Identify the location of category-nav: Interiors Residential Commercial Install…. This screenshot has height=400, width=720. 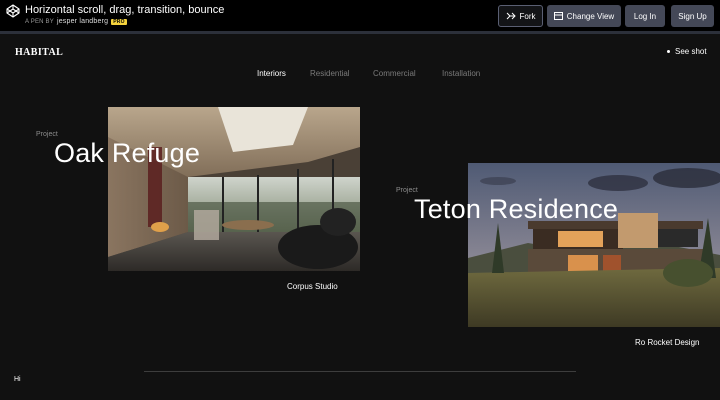
(360, 76).